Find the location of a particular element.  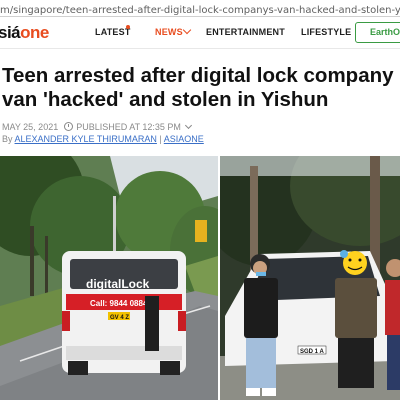

byline-prefix: By is located at coordinates (7, 139).